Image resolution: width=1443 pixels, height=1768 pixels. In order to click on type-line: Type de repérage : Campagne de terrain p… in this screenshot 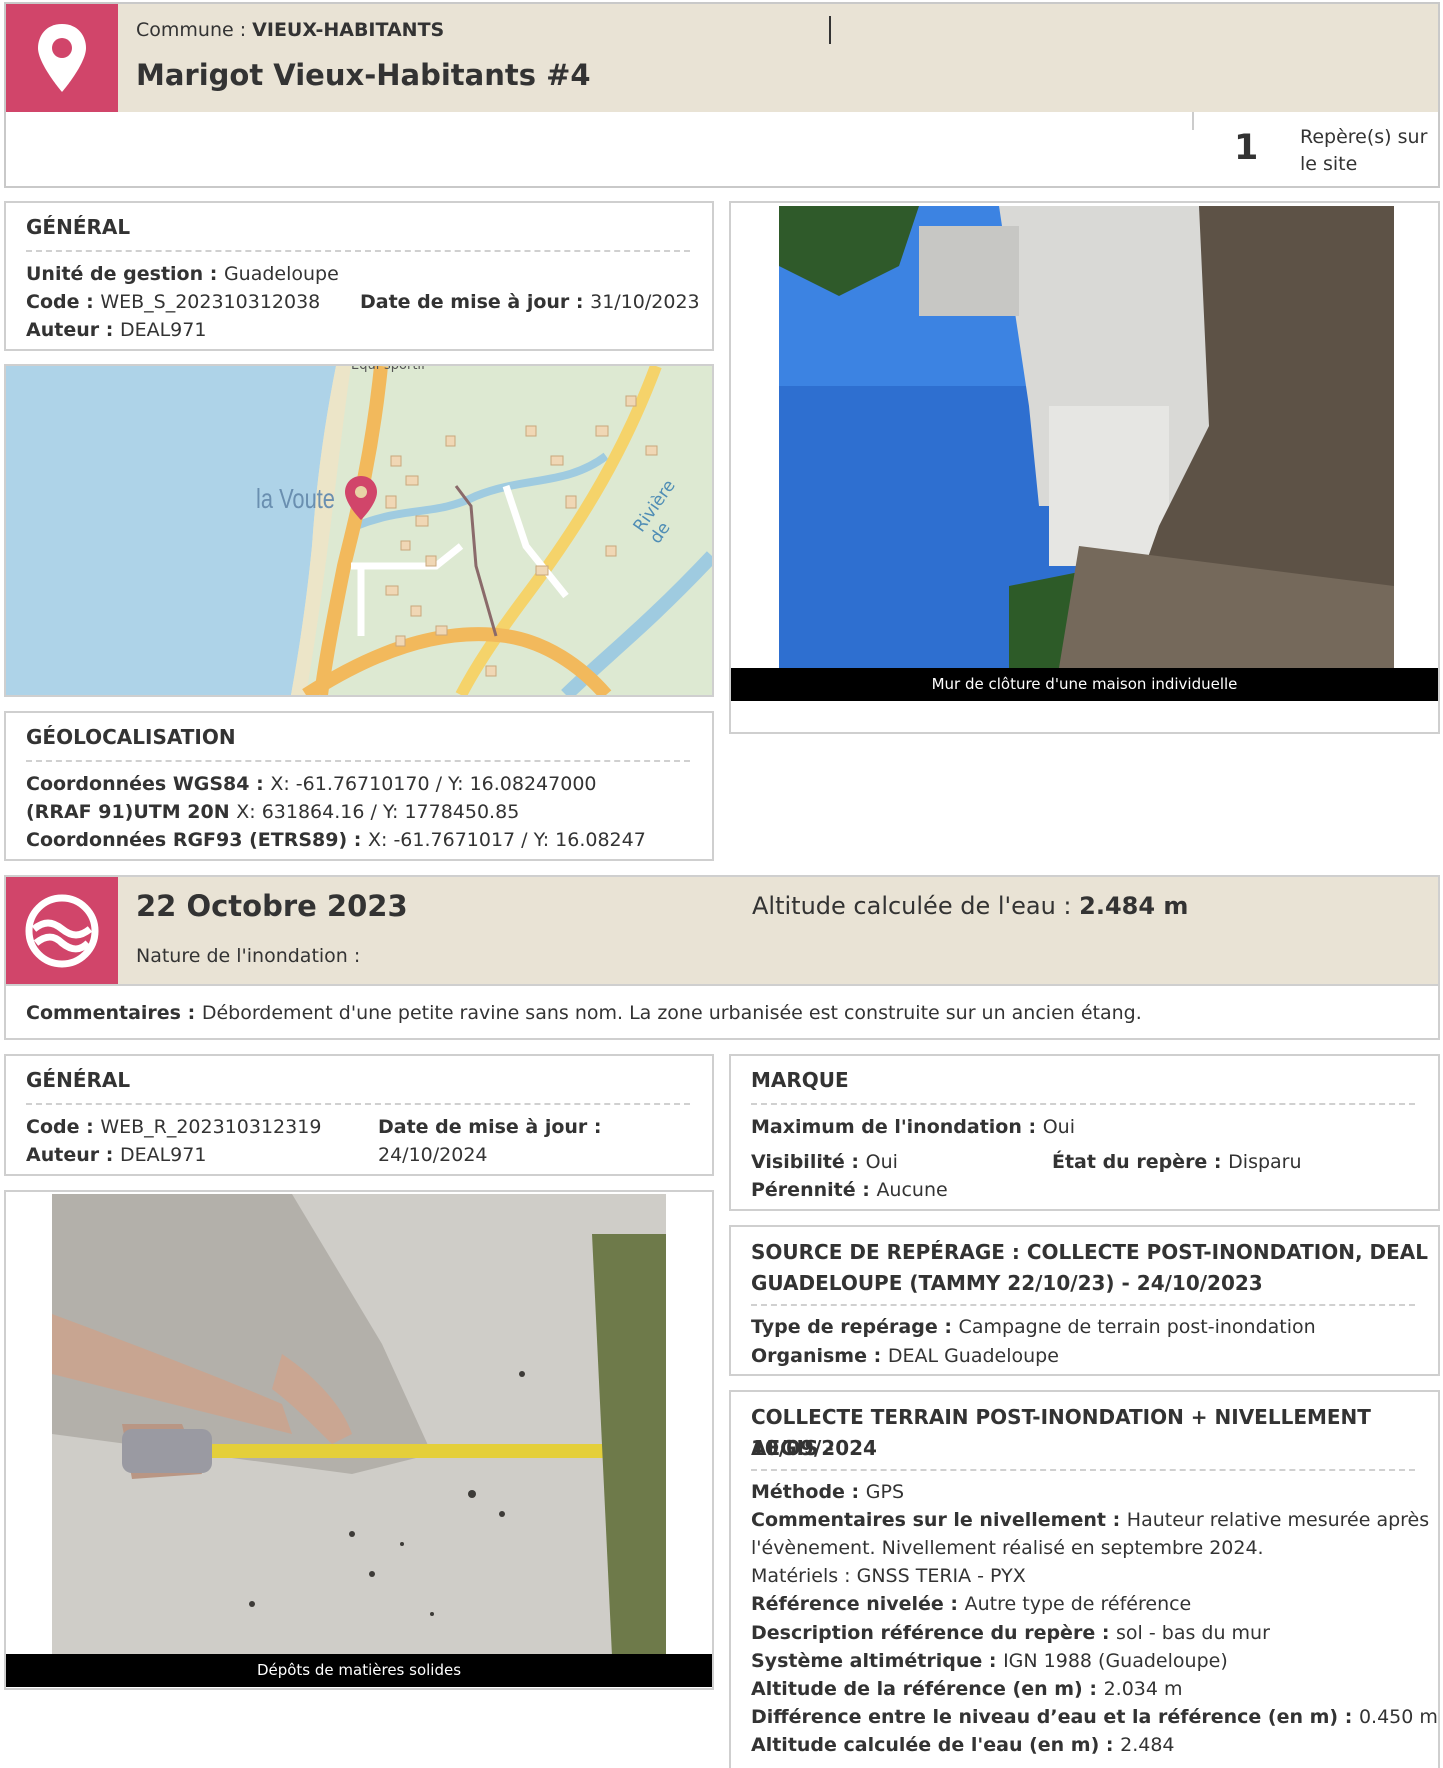, I will do `click(1033, 1327)`.